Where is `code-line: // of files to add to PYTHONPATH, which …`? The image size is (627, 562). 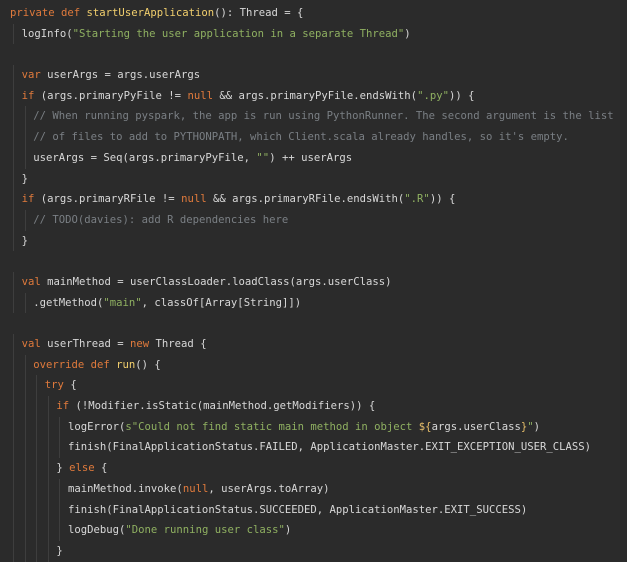
code-line: // of files to add to PYTHONPATH, which … is located at coordinates (313, 137).